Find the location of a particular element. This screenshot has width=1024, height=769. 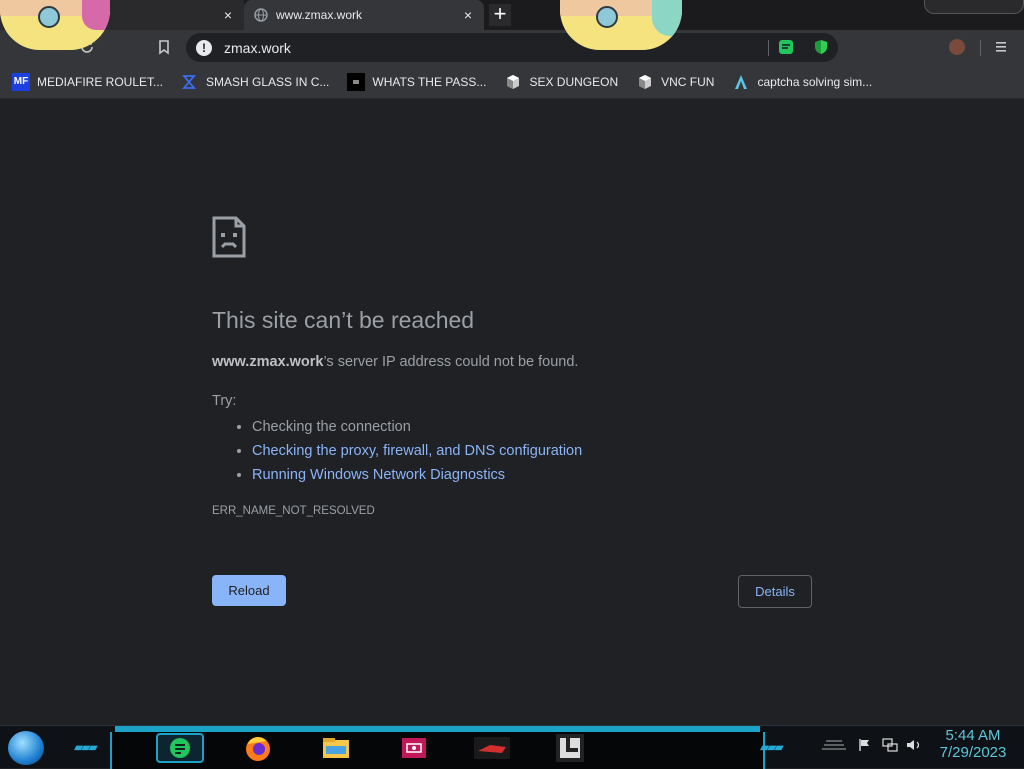

tab-2: www.zmax.work × is located at coordinates (364, 15).